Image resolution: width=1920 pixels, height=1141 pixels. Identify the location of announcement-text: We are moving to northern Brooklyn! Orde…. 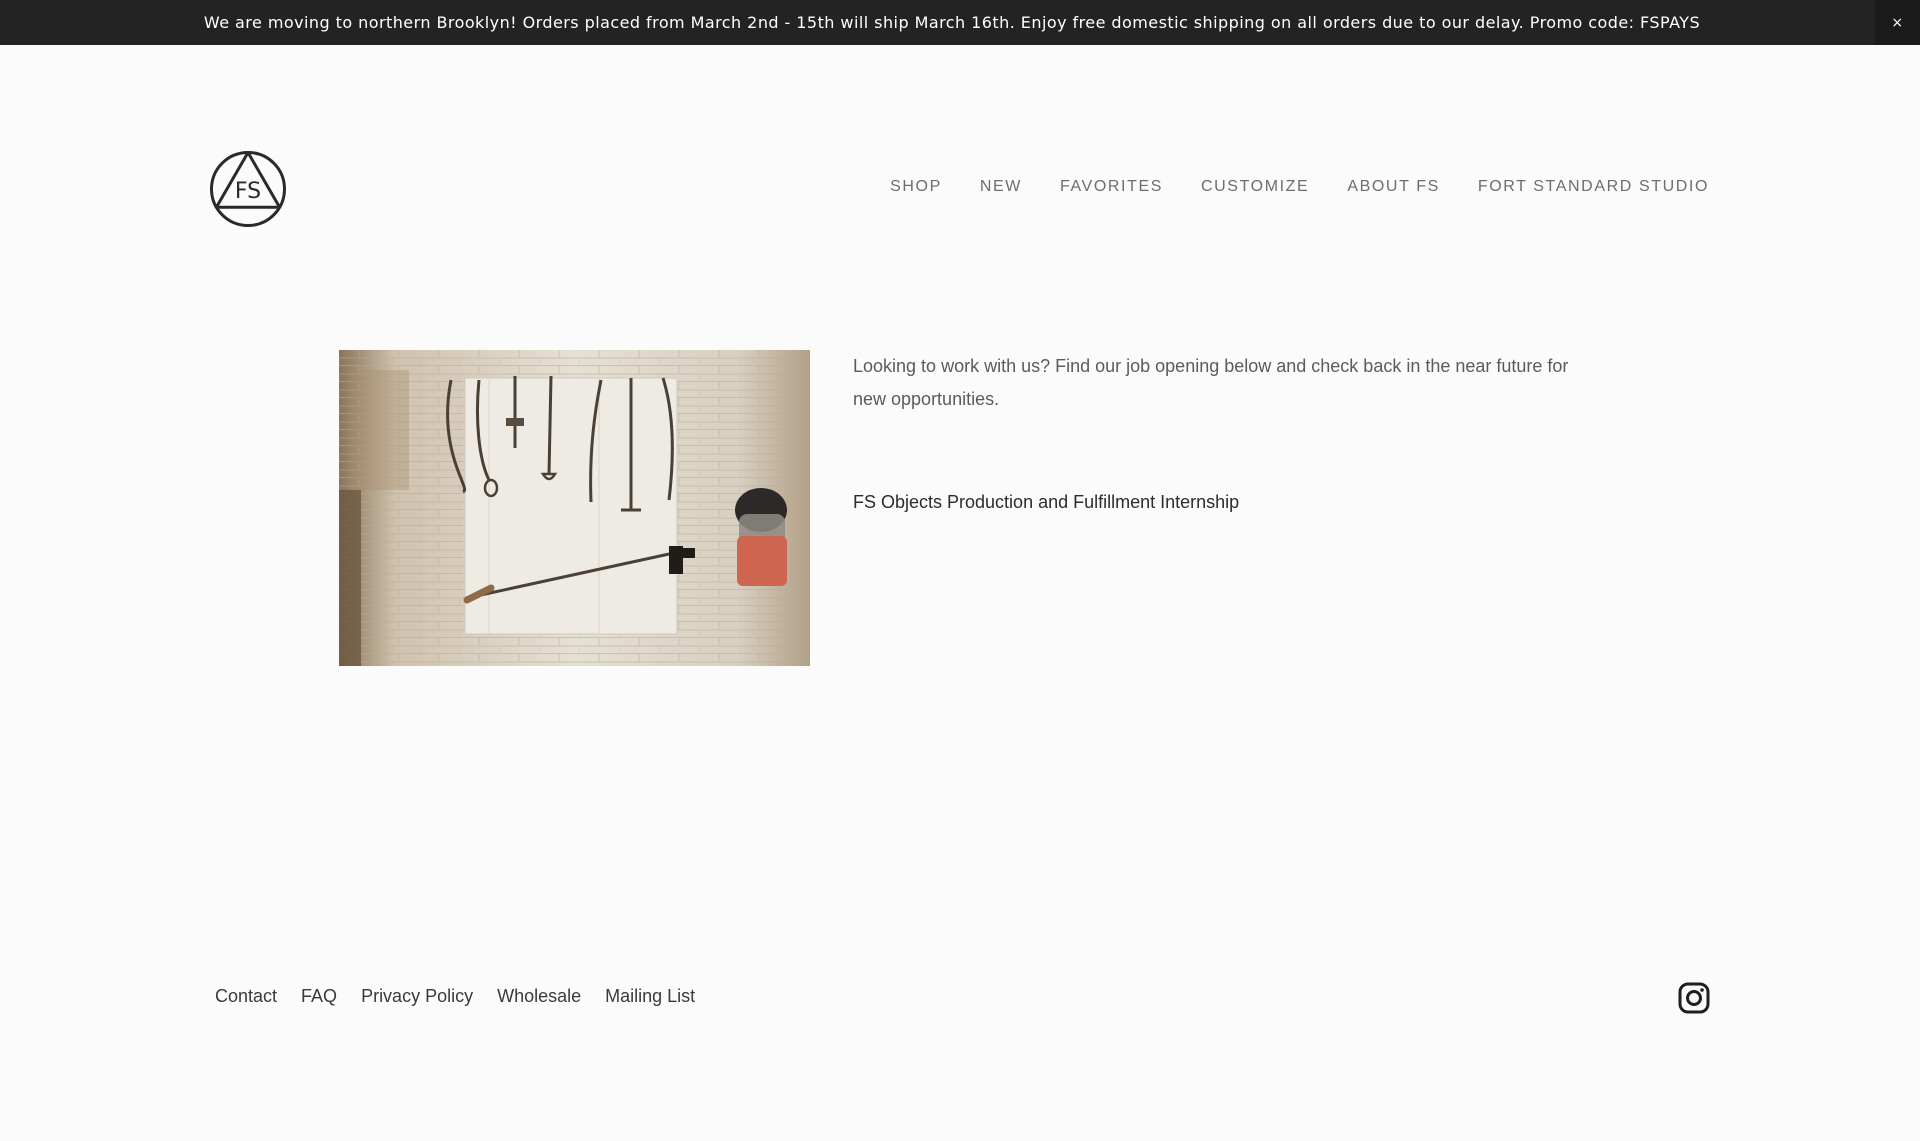
(952, 22).